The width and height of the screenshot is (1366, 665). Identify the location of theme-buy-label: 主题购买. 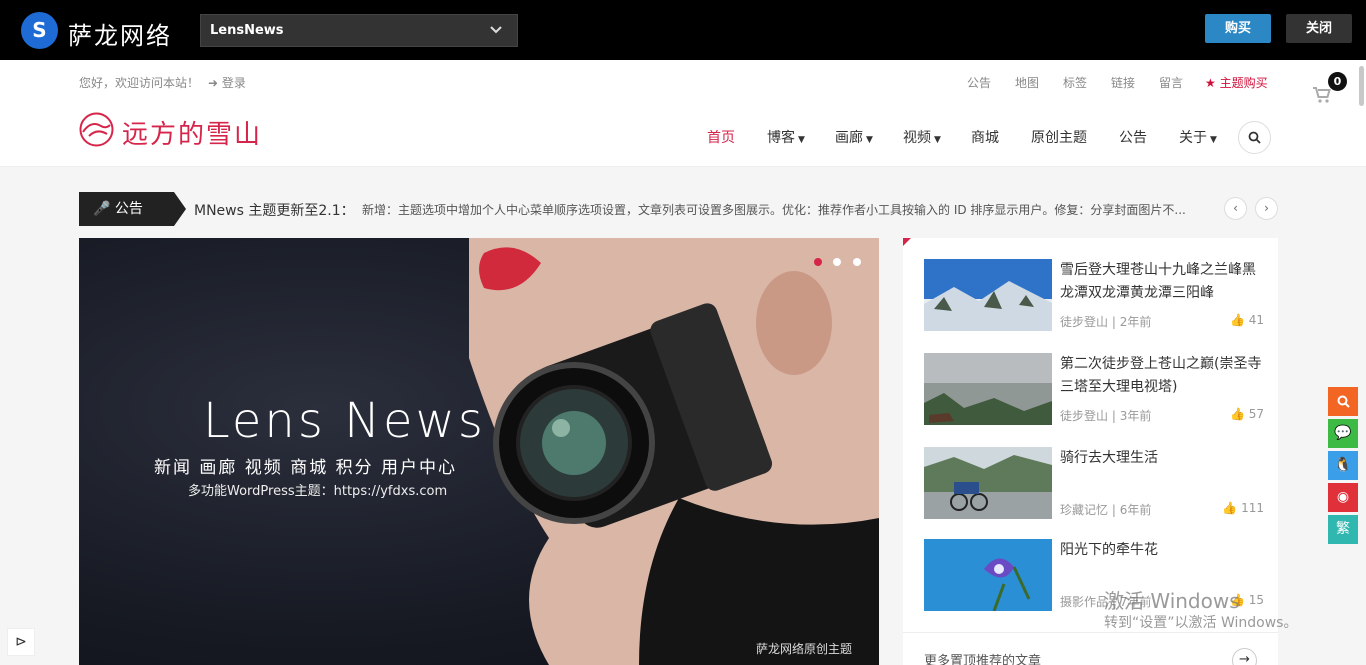
(1243, 83).